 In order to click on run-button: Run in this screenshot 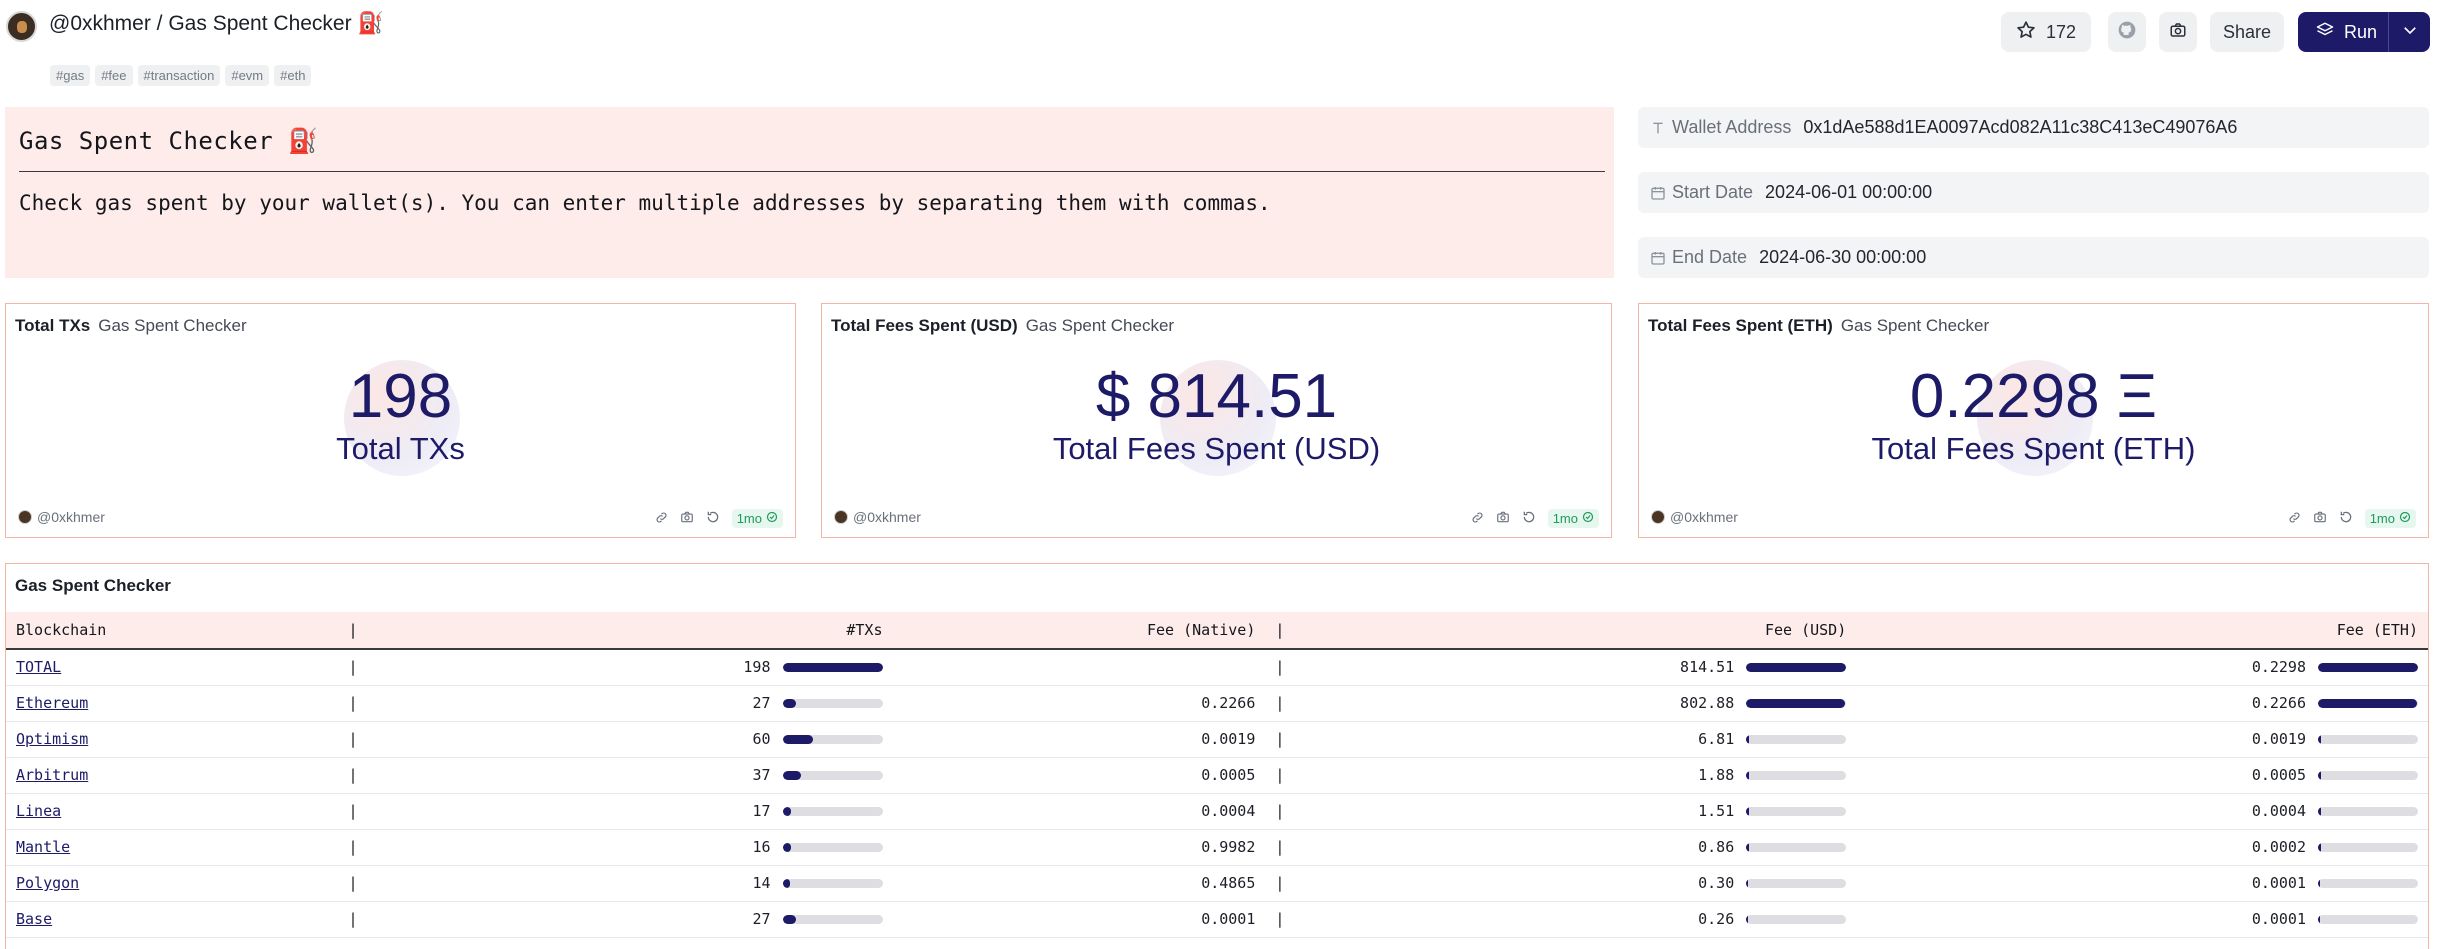, I will do `click(2343, 32)`.